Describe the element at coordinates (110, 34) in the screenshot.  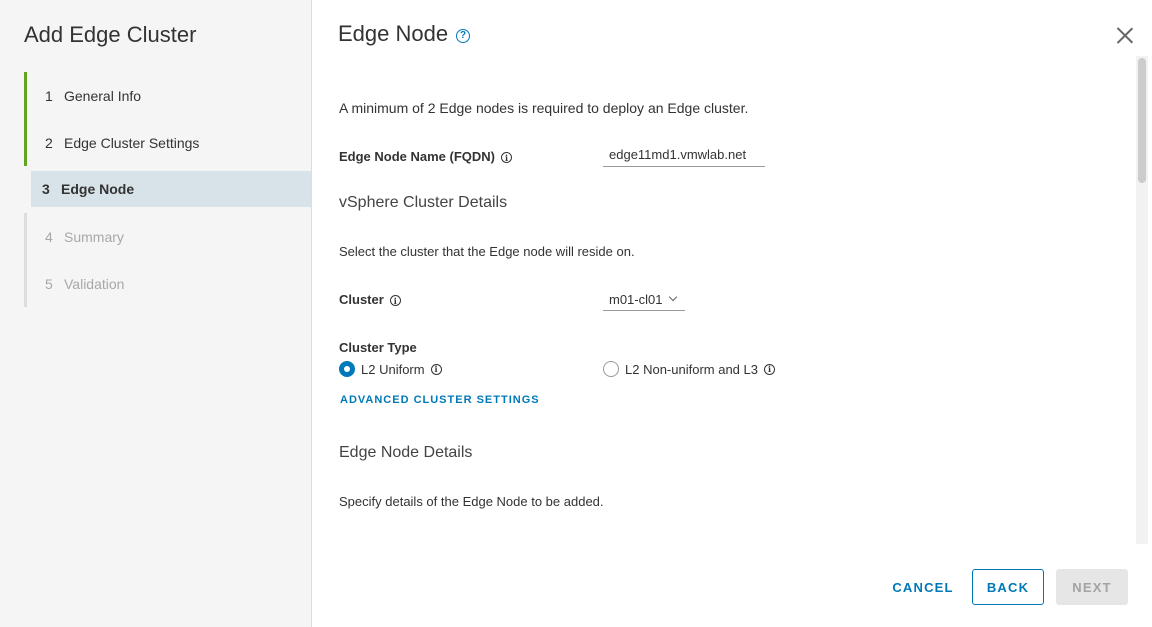
I see `wizard-title: Add Edge Cluster` at that location.